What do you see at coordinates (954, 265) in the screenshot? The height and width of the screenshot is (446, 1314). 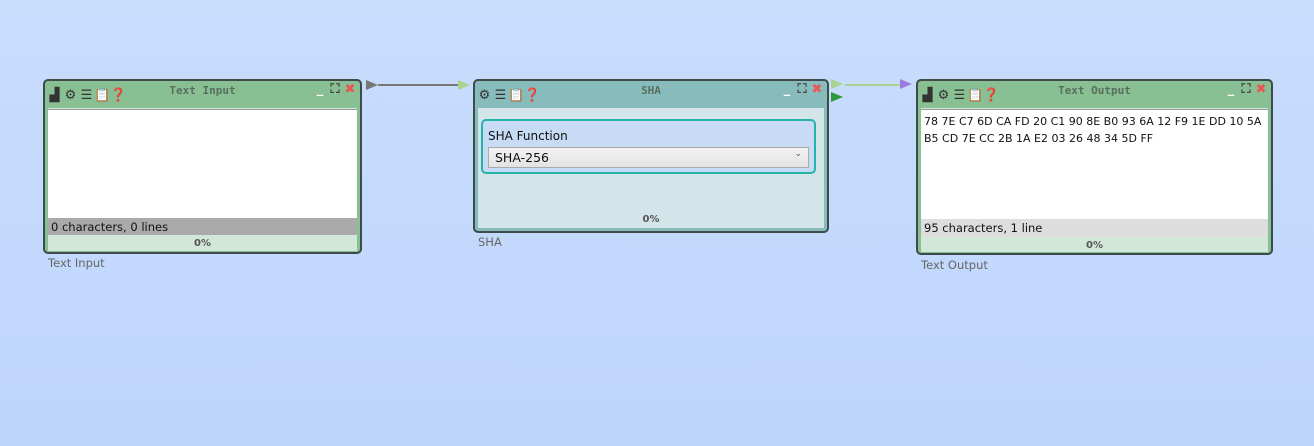 I see `node-label: Text Output` at bounding box center [954, 265].